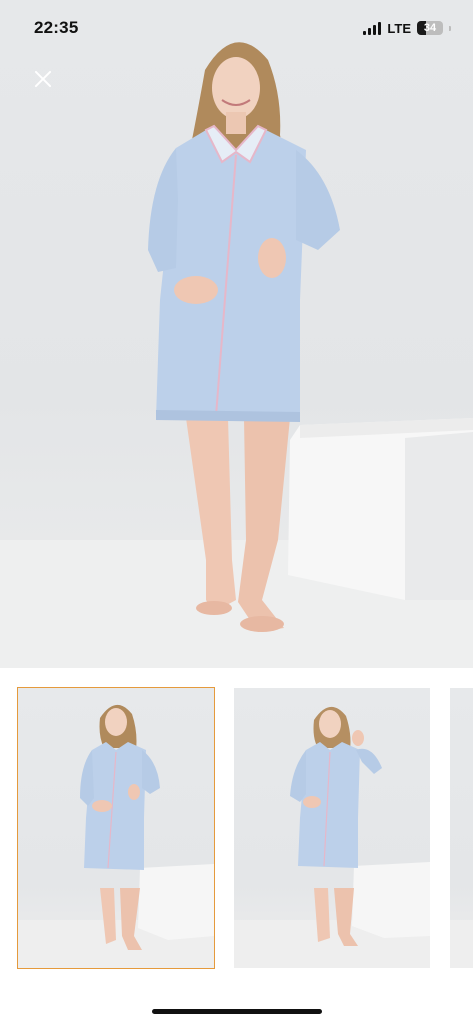  Describe the element at coordinates (399, 28) in the screenshot. I see `network-type: LTE` at that location.